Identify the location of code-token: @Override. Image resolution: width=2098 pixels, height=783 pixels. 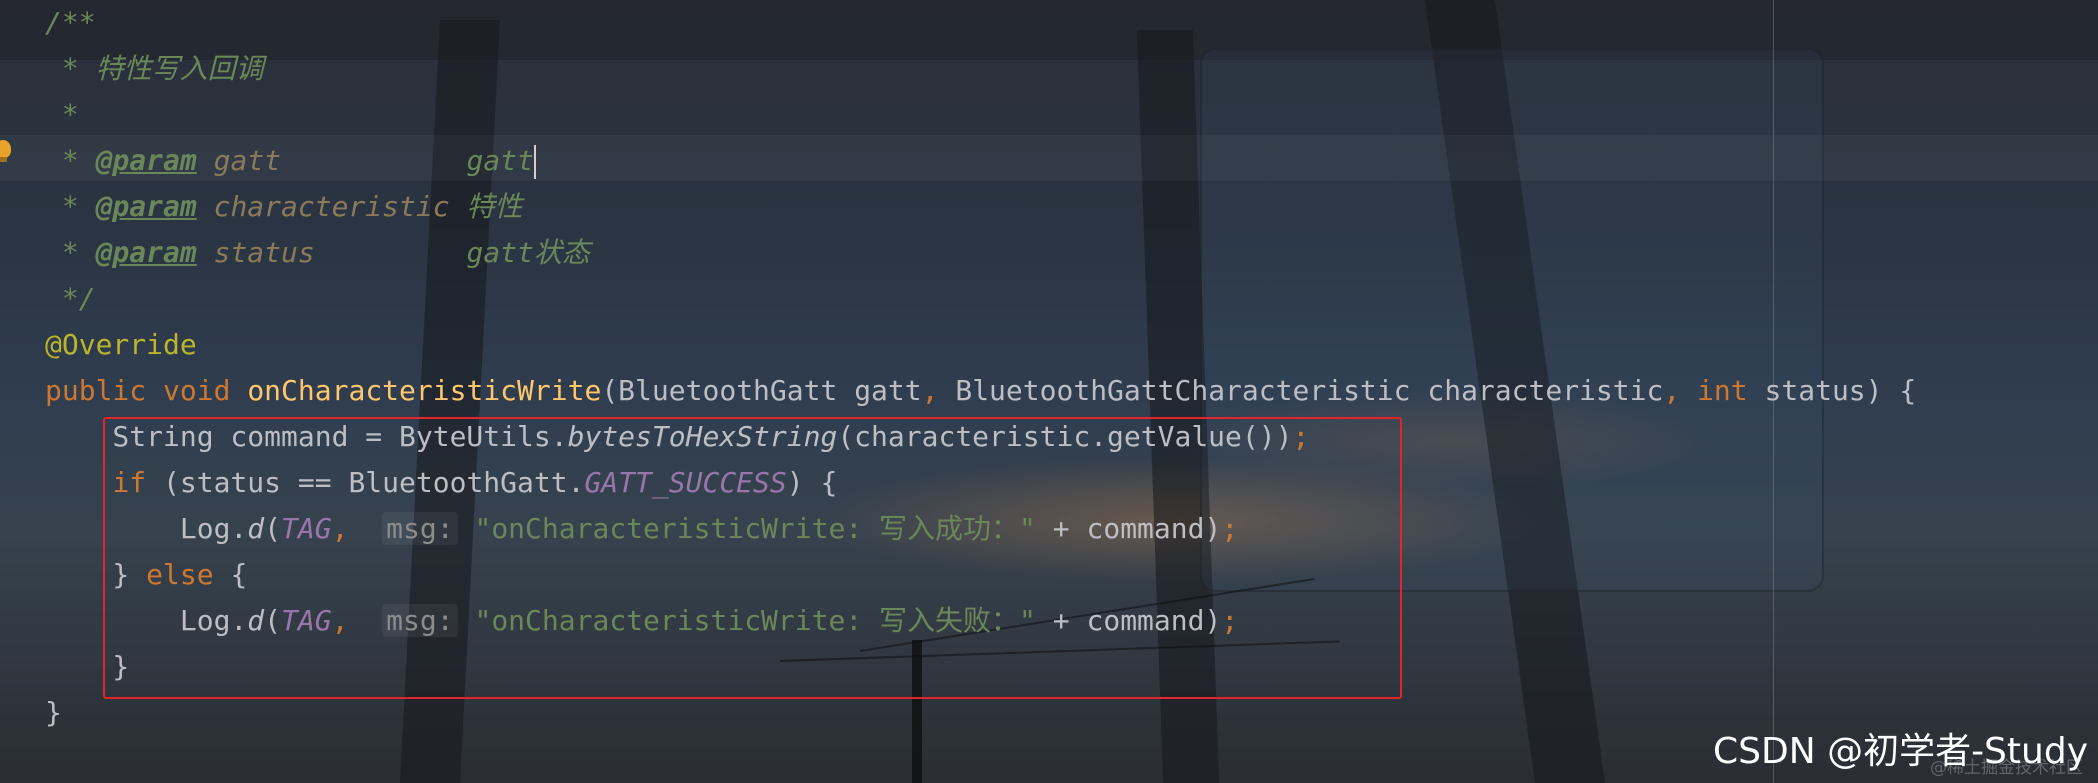
(121, 344).